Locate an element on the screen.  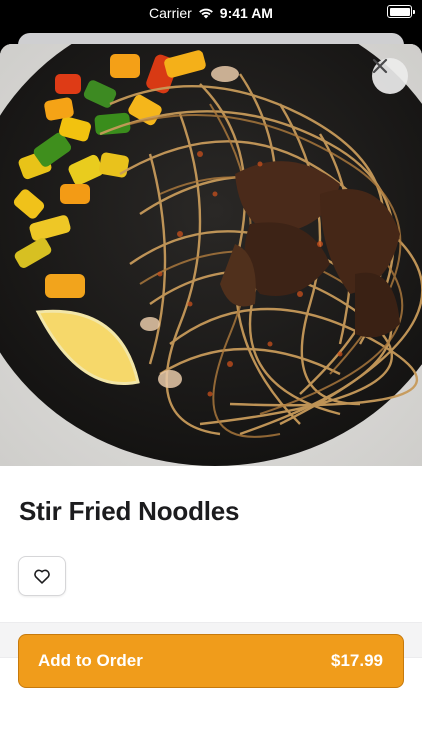
status-bar: Carrier 9:41 AM is located at coordinates (211, 13).